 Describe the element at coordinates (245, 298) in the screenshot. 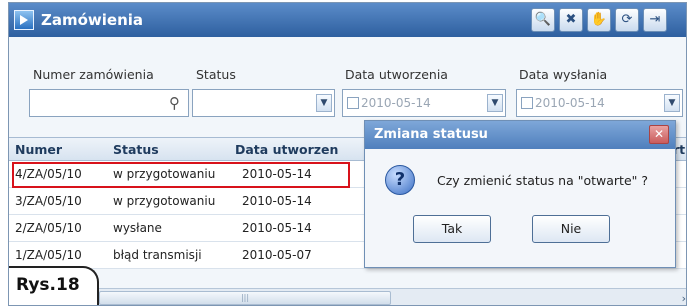

I see `scrollbar-thumb: |||` at that location.